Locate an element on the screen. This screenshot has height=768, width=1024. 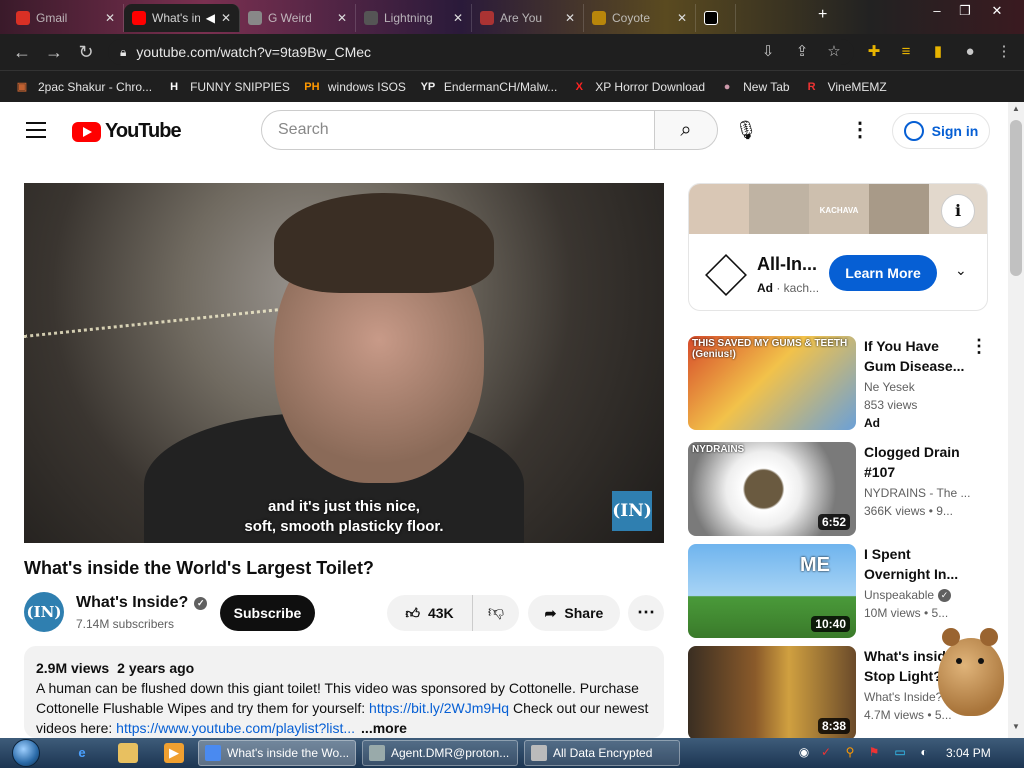
restore-icon: ❐ is located at coordinates (965, 11).